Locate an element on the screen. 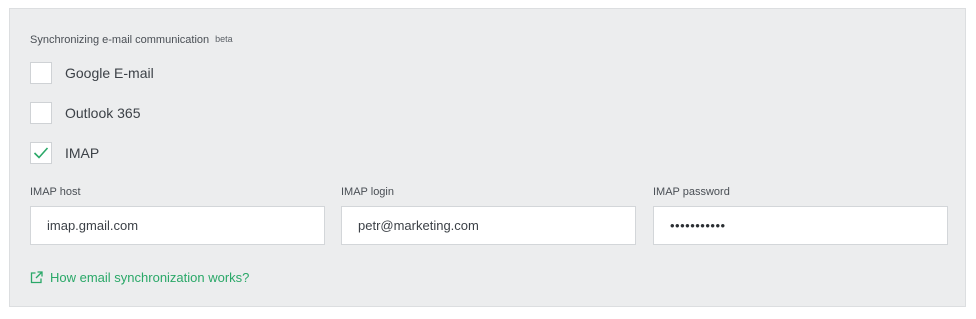 Image resolution: width=976 pixels, height=319 pixels. section-title-text: Synchronizing e-mail communication is located at coordinates (120, 40).